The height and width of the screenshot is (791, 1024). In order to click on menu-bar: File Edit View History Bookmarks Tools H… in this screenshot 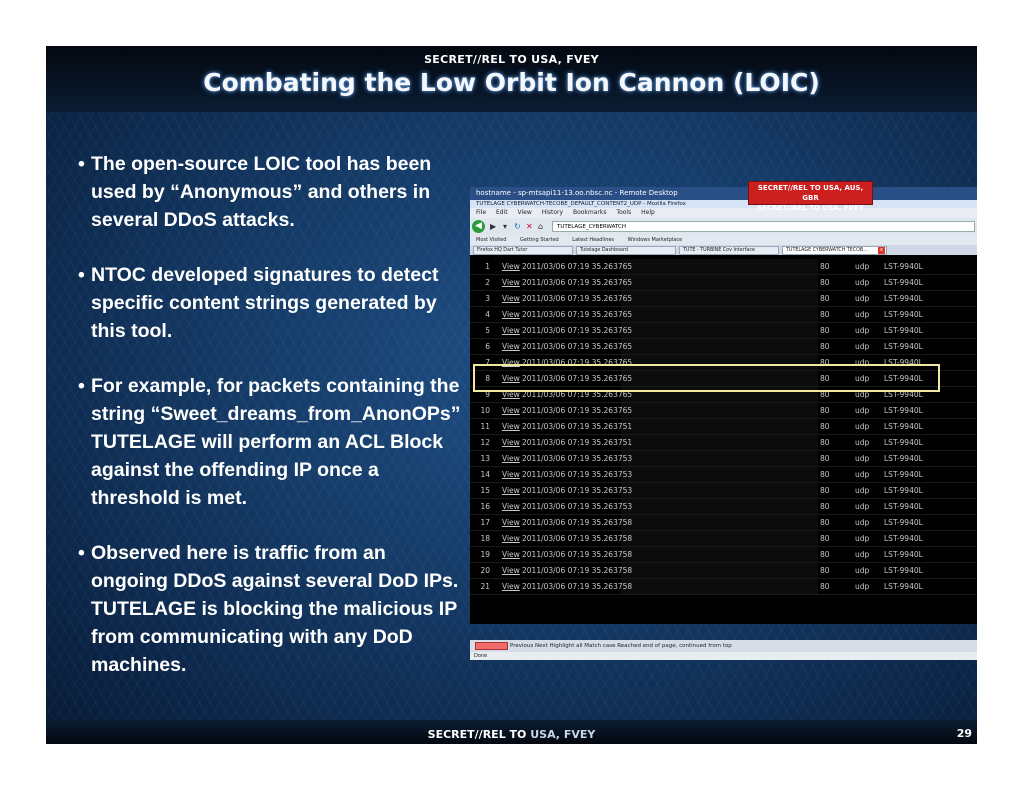, I will do `click(723, 213)`.